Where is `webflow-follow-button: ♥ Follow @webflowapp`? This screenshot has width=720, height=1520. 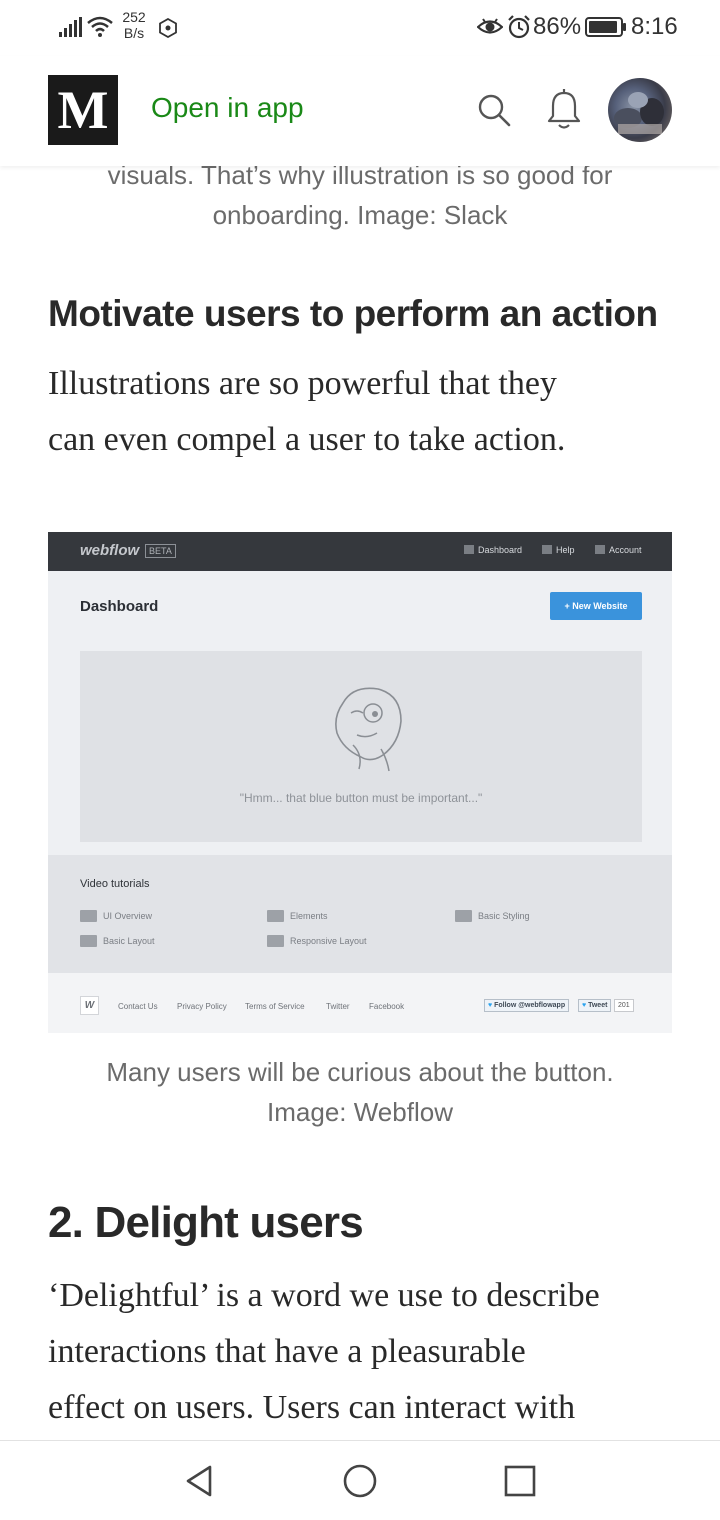
webflow-follow-button: ♥ Follow @webflowapp is located at coordinates (527, 1005).